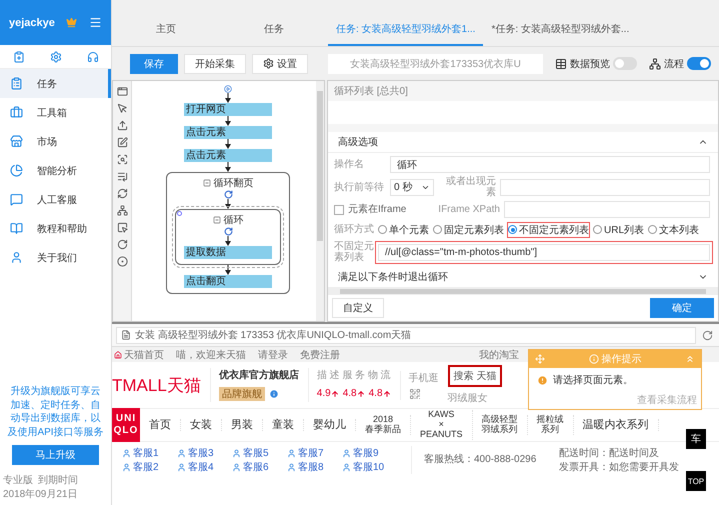  I want to click on radio-option: 固定元素列表, so click(468, 229).